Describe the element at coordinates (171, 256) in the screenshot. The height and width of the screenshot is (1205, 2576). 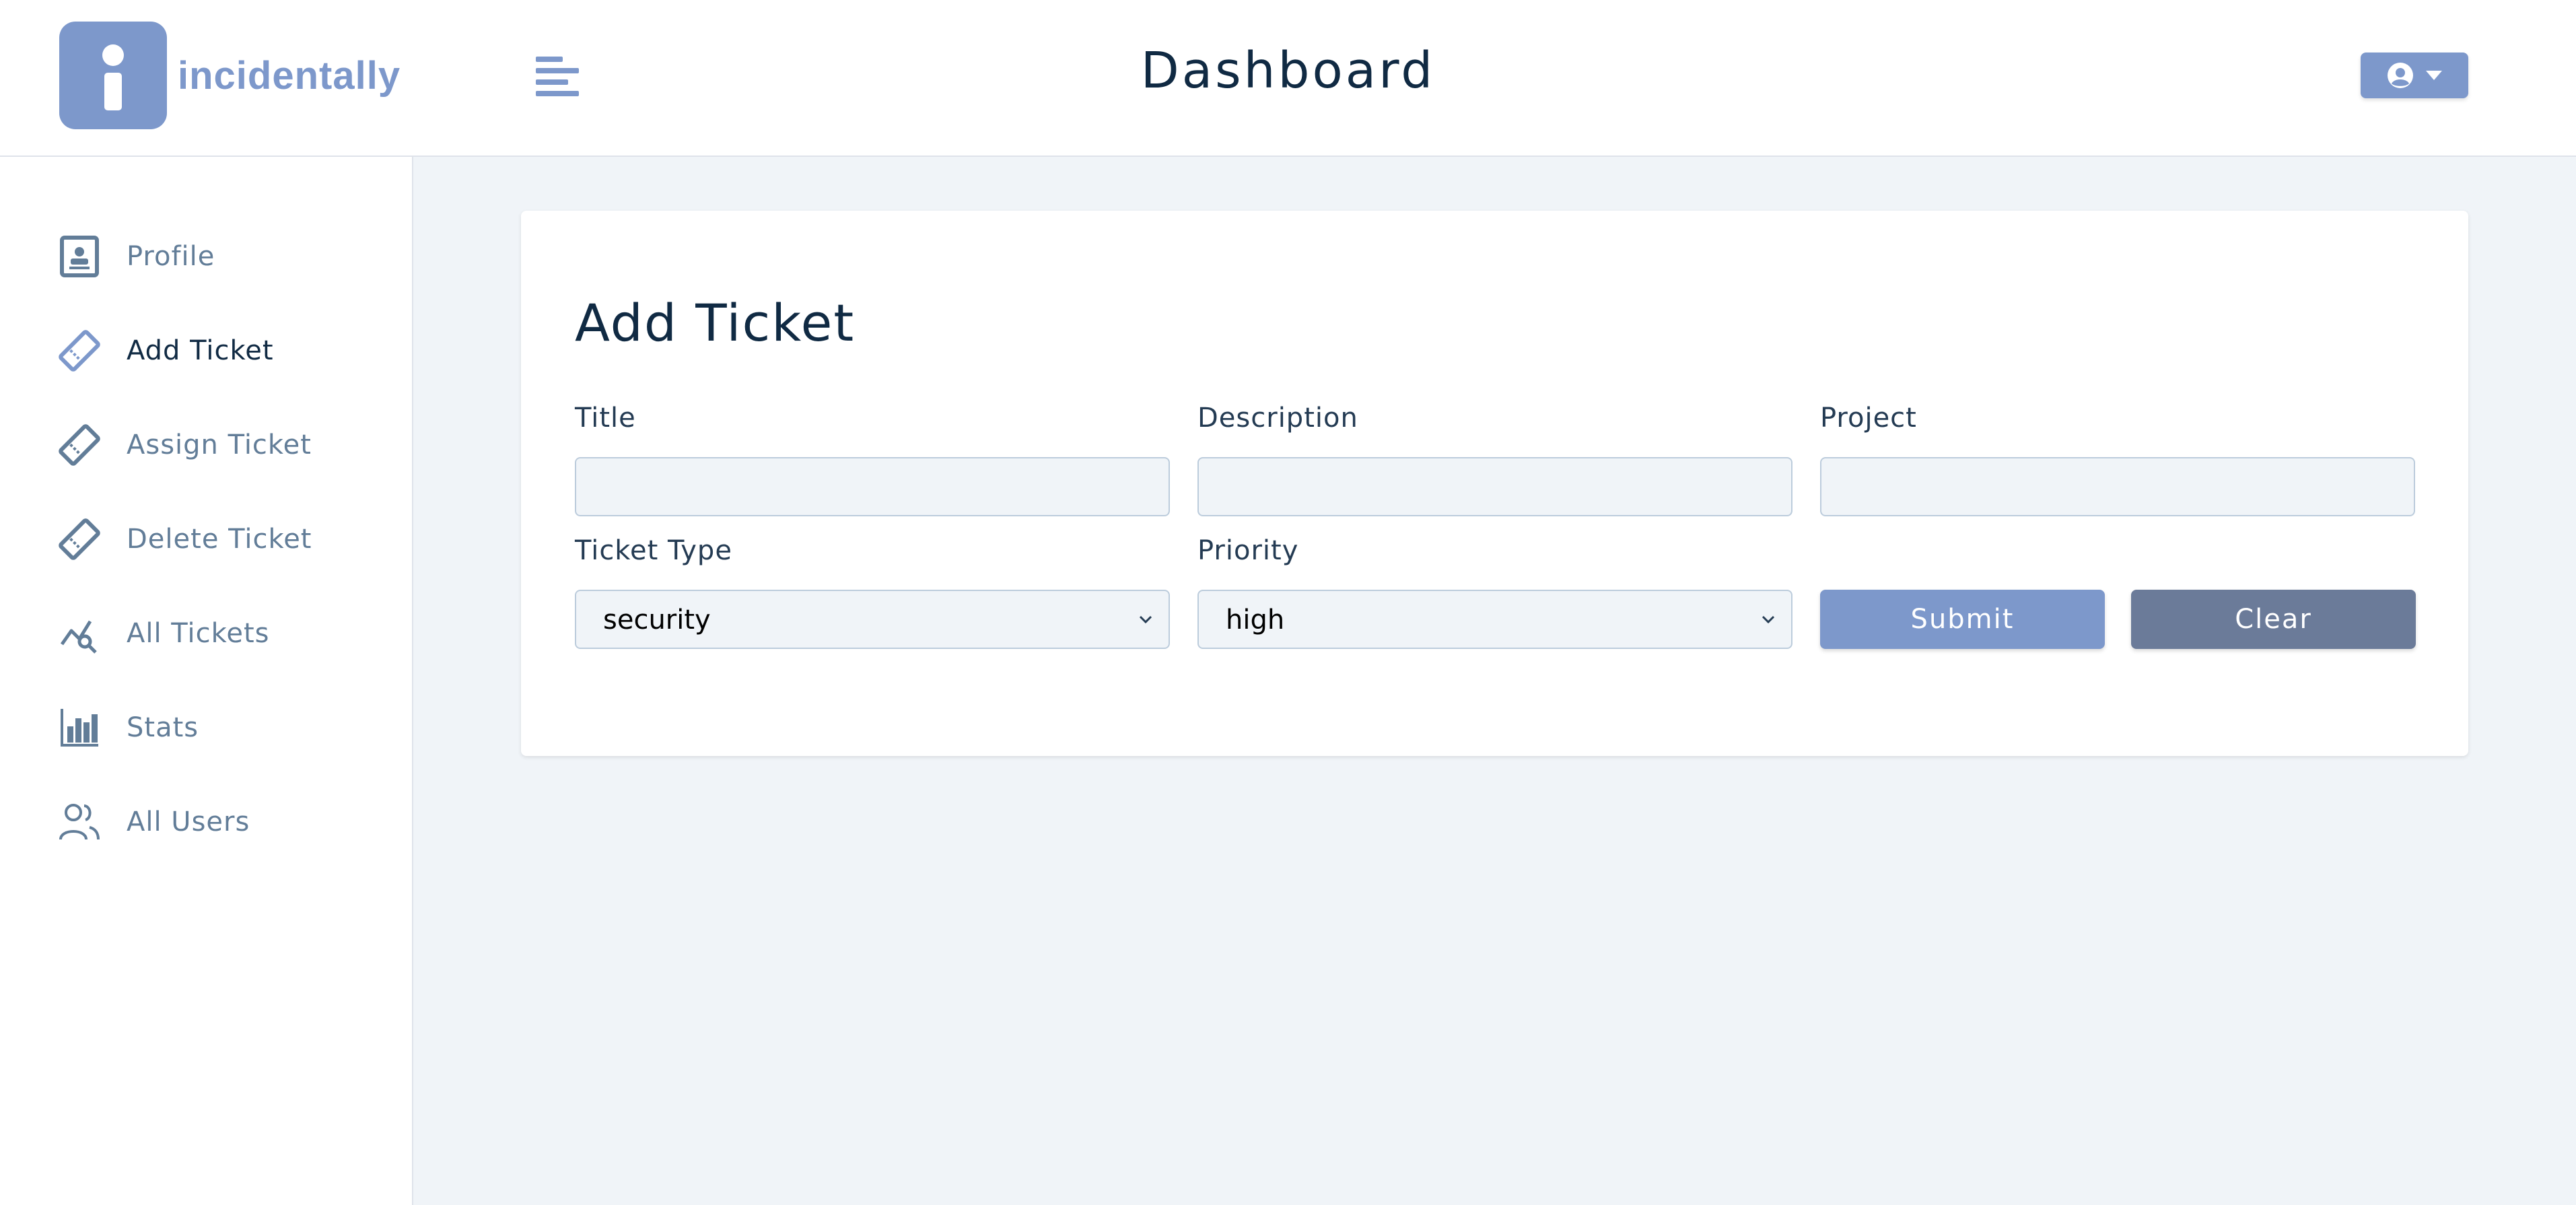
I see `sidebar-item-label: Profile` at that location.